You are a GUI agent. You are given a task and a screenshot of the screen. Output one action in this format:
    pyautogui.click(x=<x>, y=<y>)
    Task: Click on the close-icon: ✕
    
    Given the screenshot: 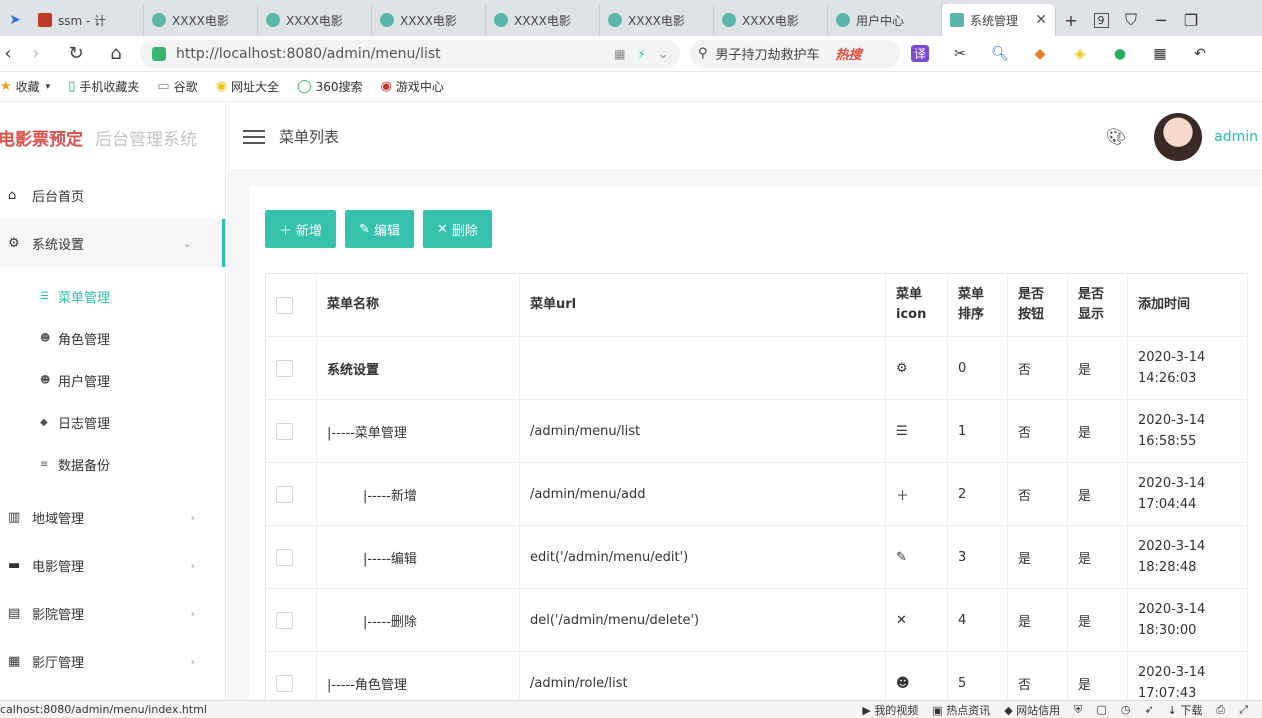 What is the action you would take?
    pyautogui.click(x=442, y=229)
    